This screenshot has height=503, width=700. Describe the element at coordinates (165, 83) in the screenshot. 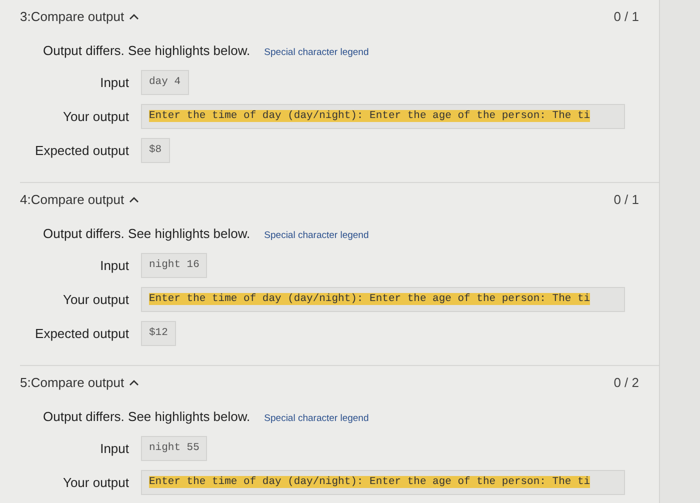

I see `value-box: day 4` at that location.